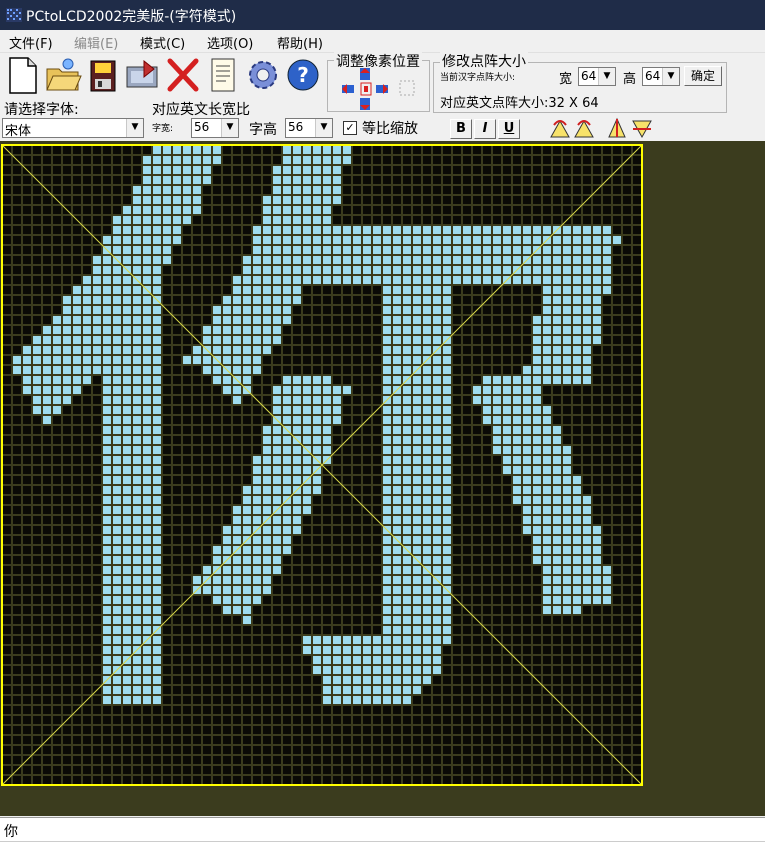 This screenshot has height=848, width=765. What do you see at coordinates (143, 75) in the screenshot?
I see `export-icon` at bounding box center [143, 75].